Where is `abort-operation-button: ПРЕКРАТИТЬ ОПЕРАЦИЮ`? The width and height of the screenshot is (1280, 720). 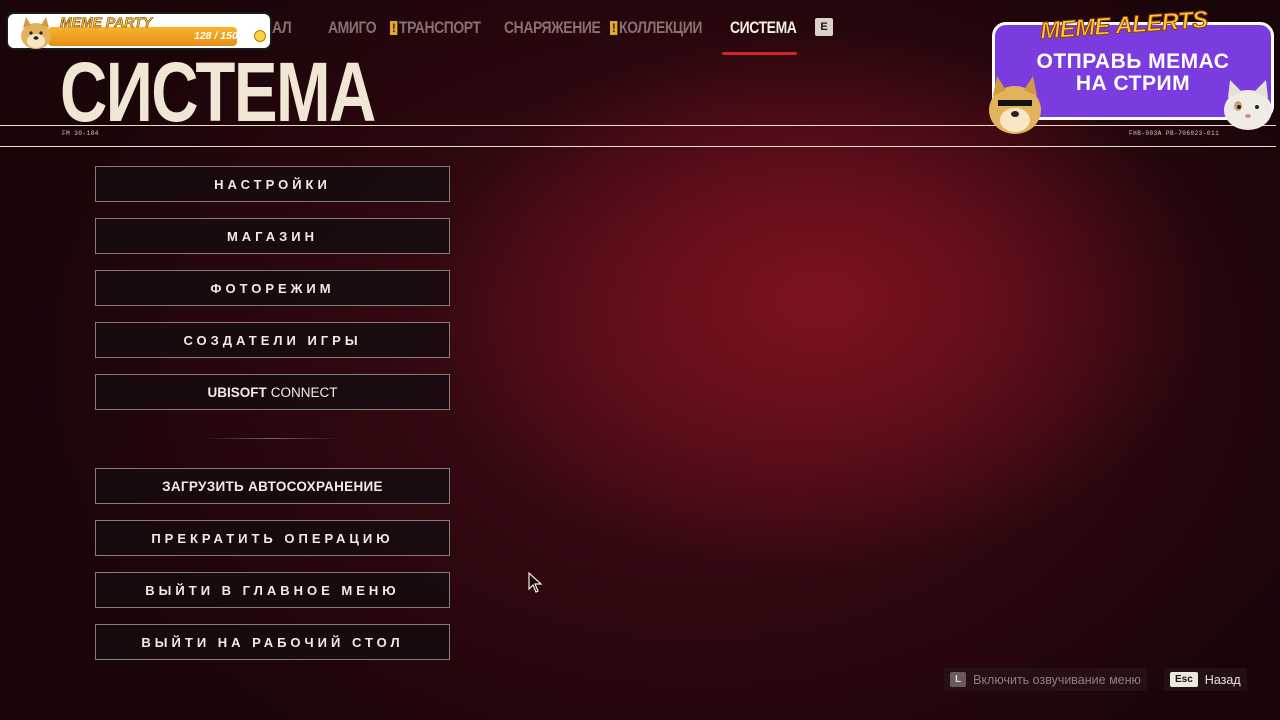
abort-operation-button: ПРЕКРАТИТЬ ОПЕРАЦИЮ is located at coordinates (272, 538).